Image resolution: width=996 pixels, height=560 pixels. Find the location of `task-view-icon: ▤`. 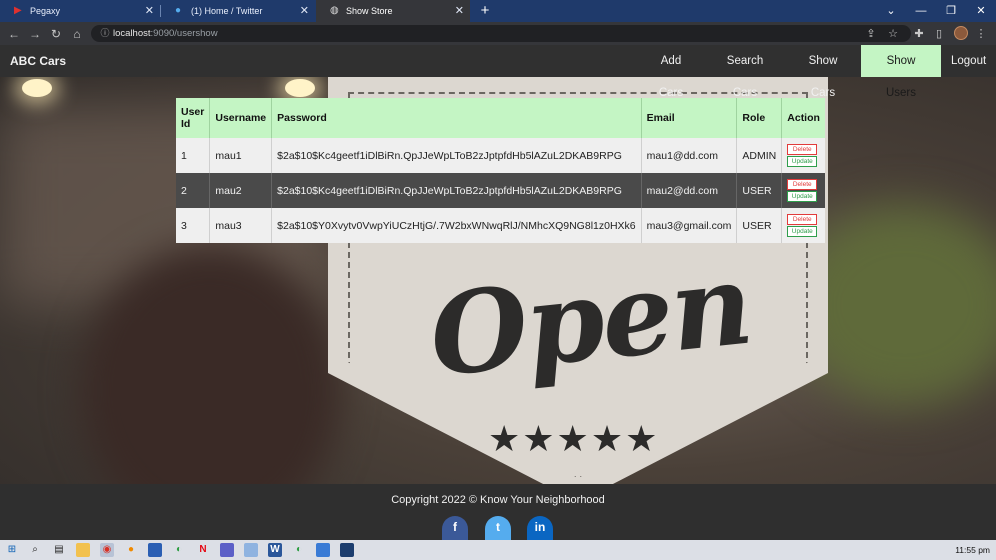

task-view-icon: ▤ is located at coordinates (59, 550).